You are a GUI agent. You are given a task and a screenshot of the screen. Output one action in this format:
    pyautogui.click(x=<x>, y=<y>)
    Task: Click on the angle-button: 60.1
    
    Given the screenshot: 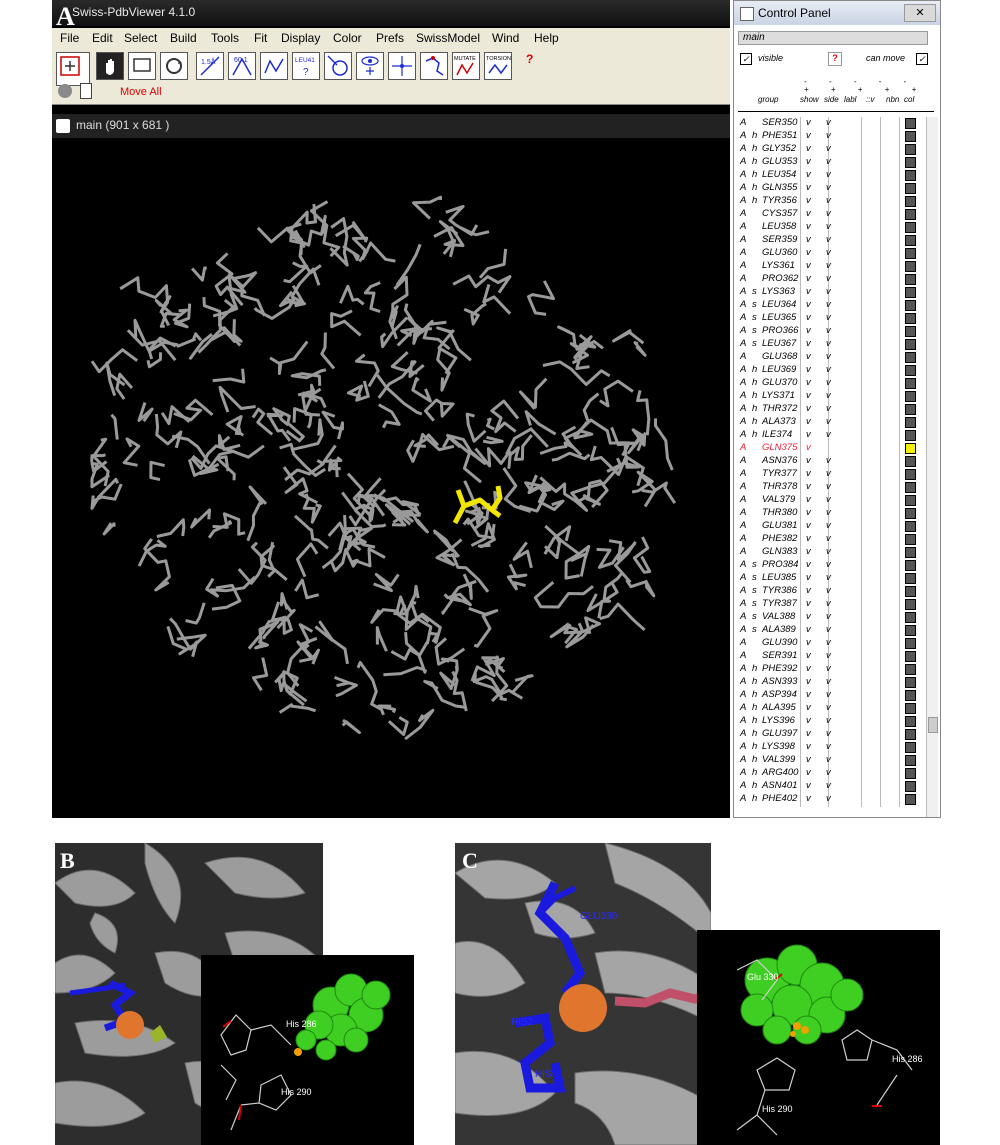 What is the action you would take?
    pyautogui.click(x=242, y=66)
    